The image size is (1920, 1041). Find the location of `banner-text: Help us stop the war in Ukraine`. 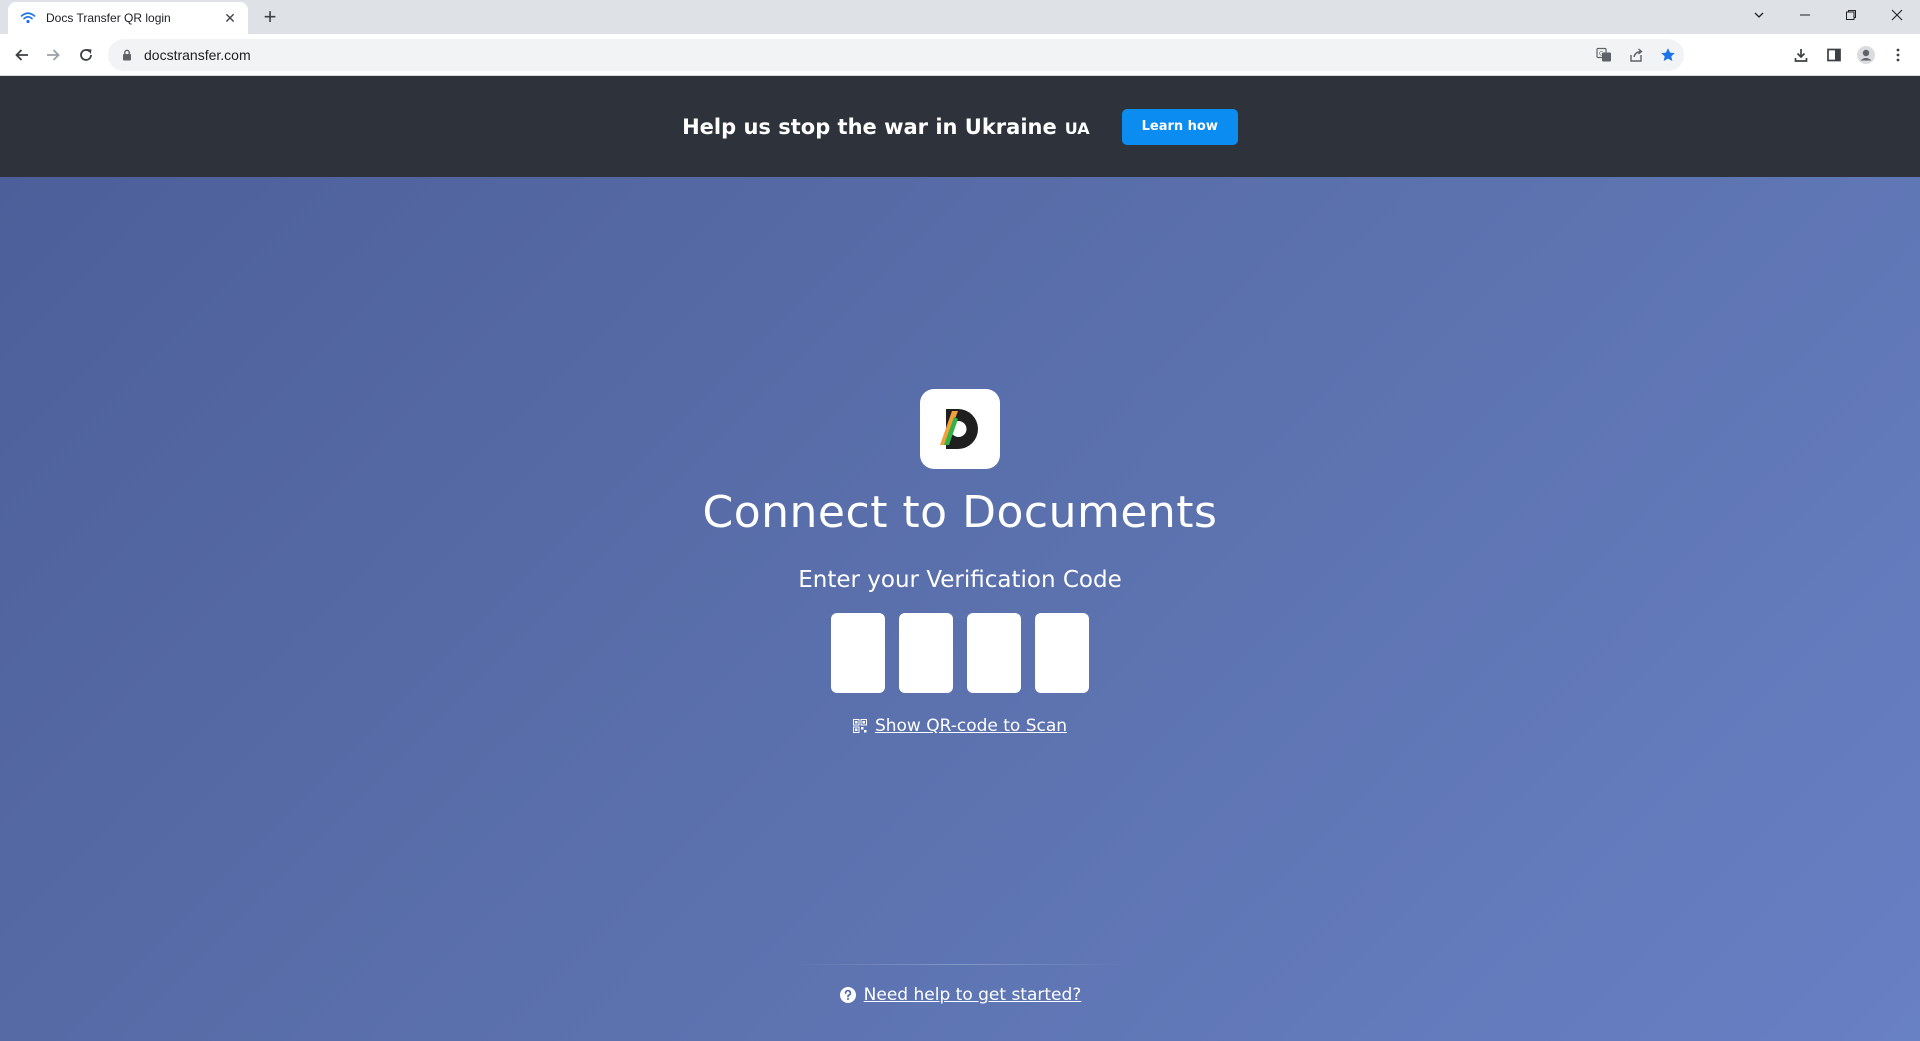

banner-text: Help us stop the war in Ukraine is located at coordinates (869, 126).